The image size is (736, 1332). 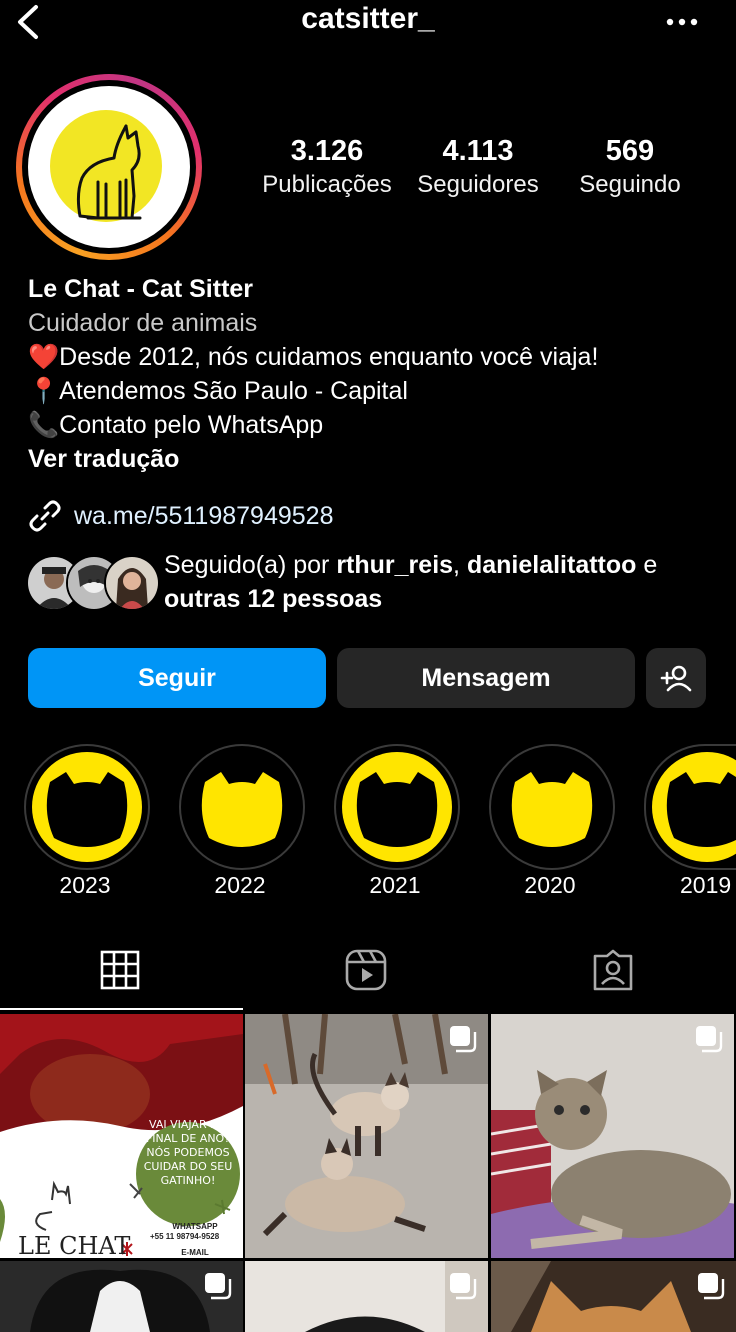 I want to click on cat-logo-icon, so click(x=106, y=166).